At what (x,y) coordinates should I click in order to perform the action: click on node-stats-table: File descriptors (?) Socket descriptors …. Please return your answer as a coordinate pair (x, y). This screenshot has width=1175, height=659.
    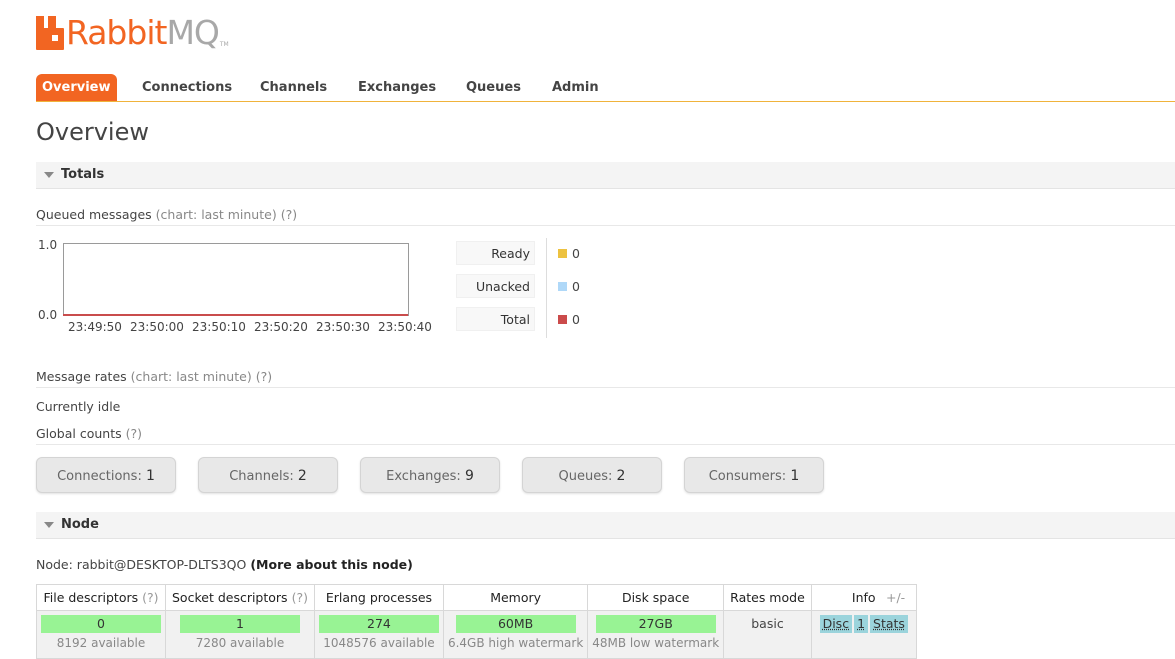
    Looking at the image, I should click on (476, 621).